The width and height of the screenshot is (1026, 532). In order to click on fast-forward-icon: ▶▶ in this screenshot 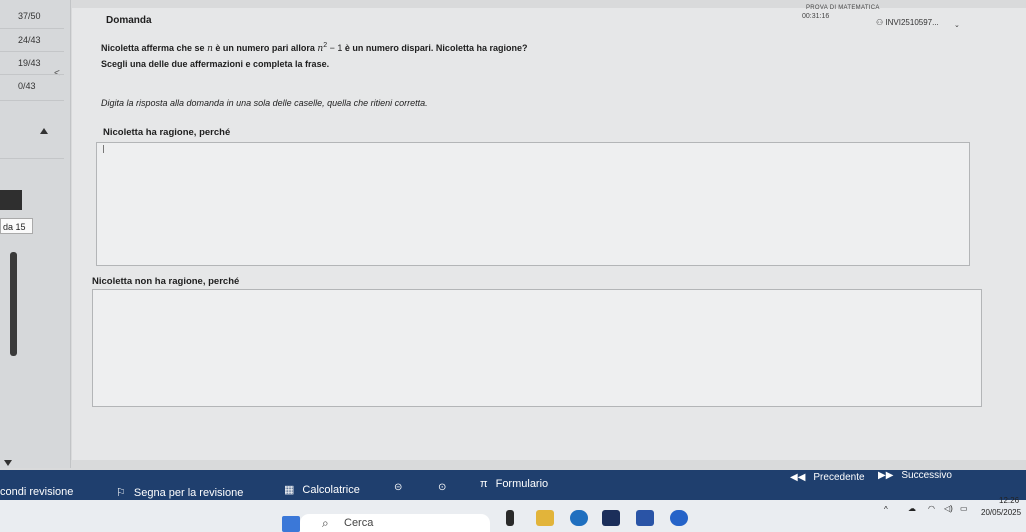, I will do `click(886, 475)`.